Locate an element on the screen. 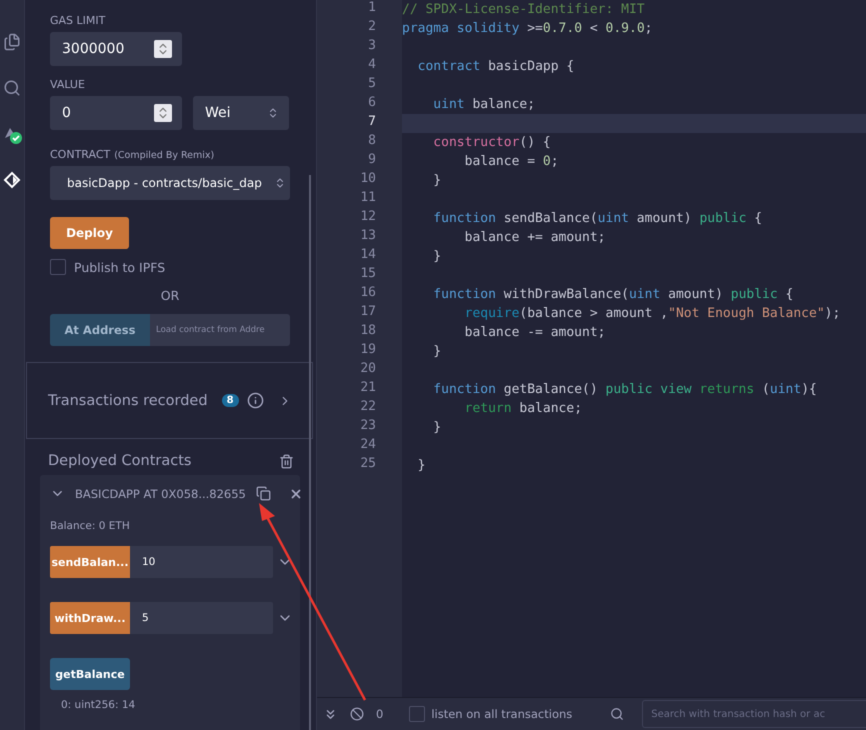 The width and height of the screenshot is (866, 730). field-label: VALUE is located at coordinates (68, 84).